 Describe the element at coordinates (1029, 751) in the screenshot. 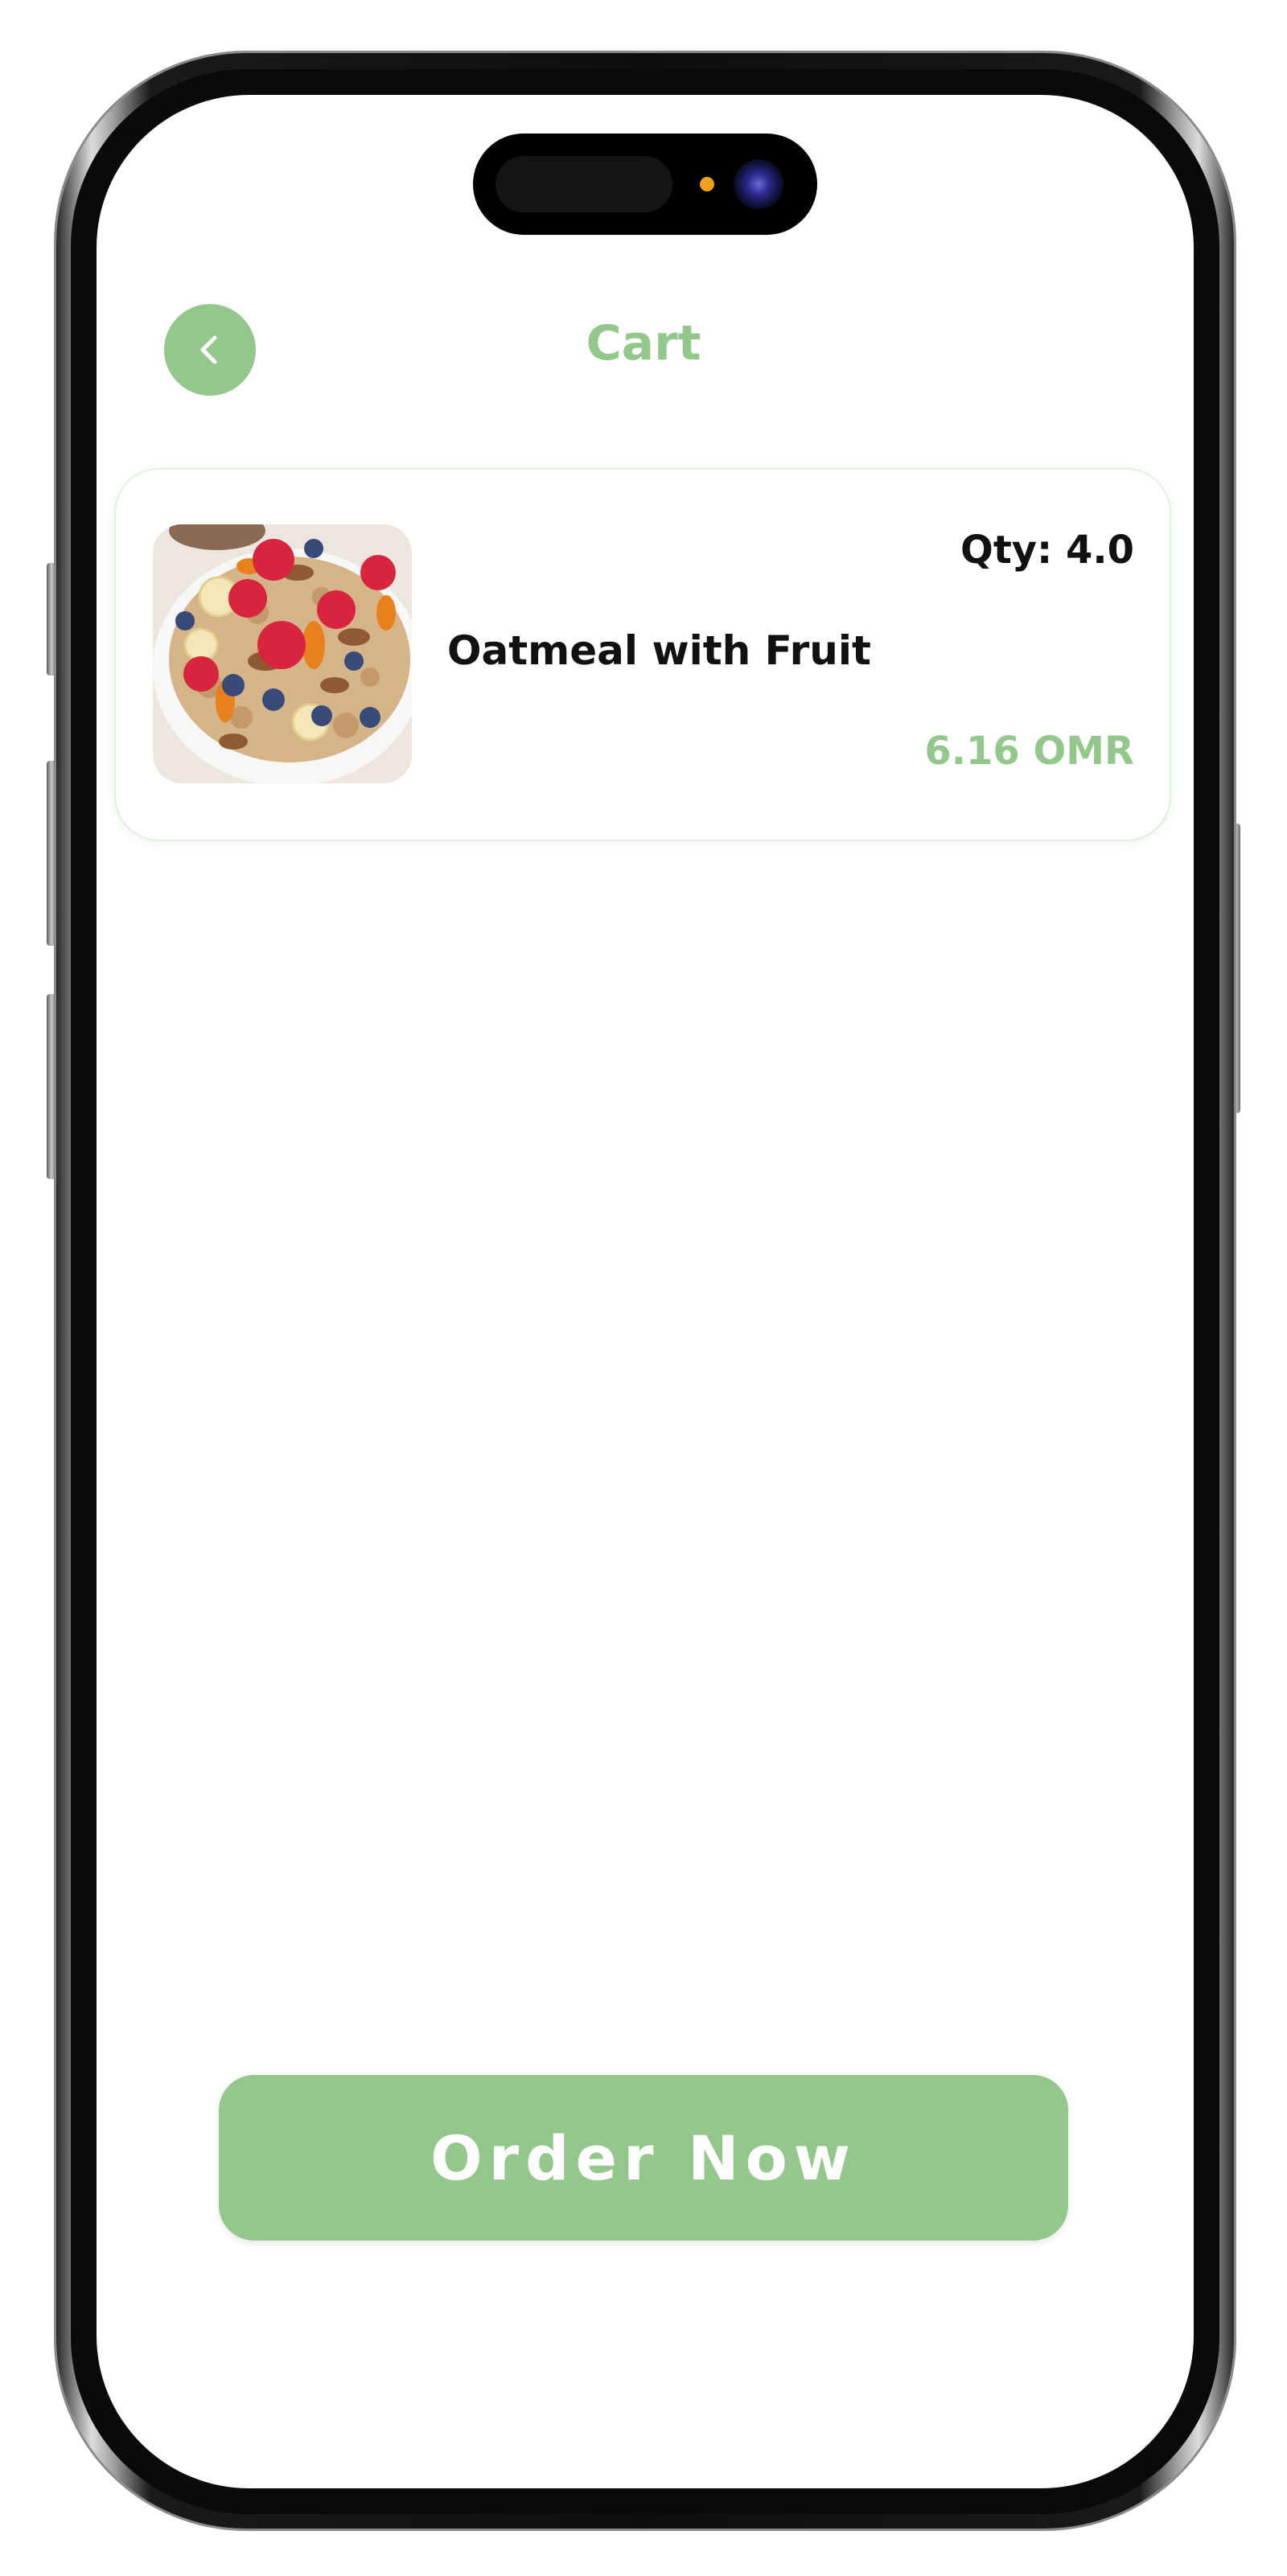

I see `item-price: 6.16 OMR` at that location.